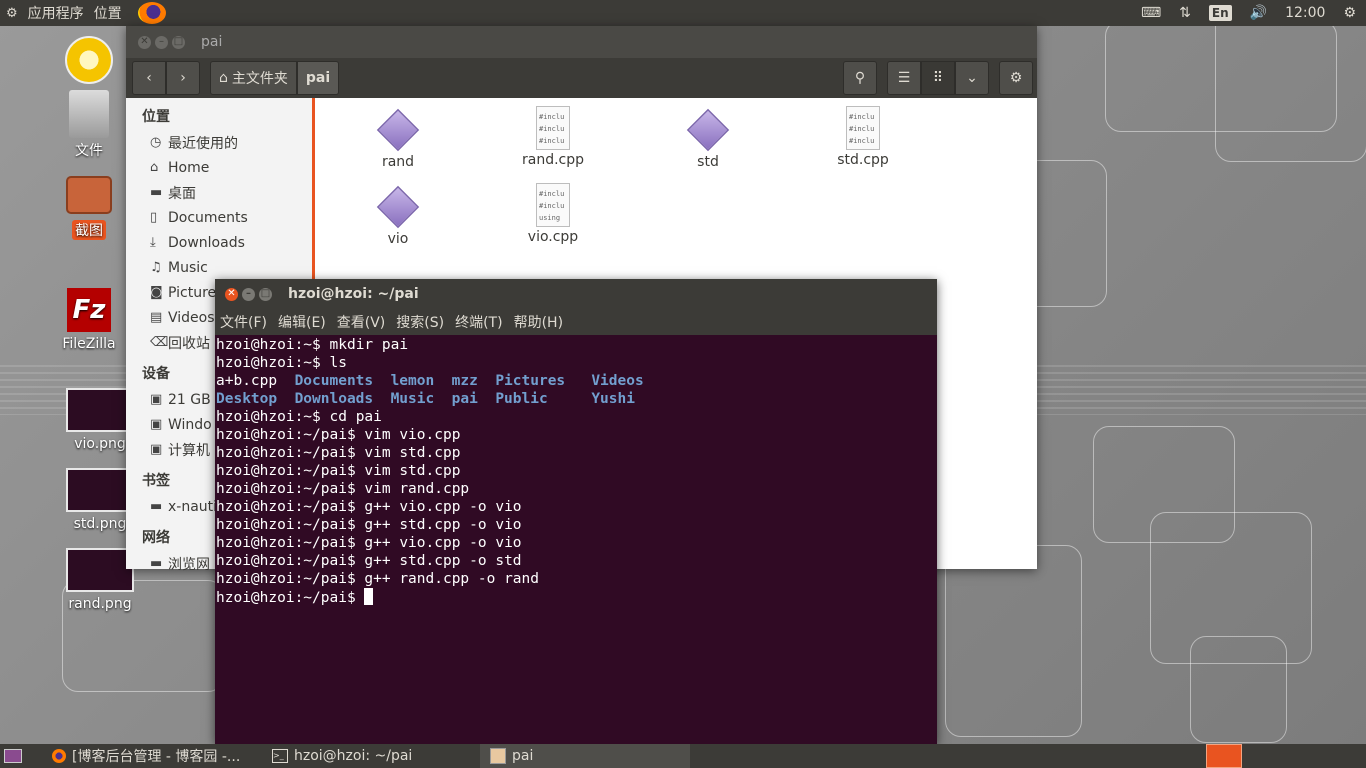  What do you see at coordinates (478, 322) in the screenshot?
I see `menu-terminal: 终端(T)` at bounding box center [478, 322].